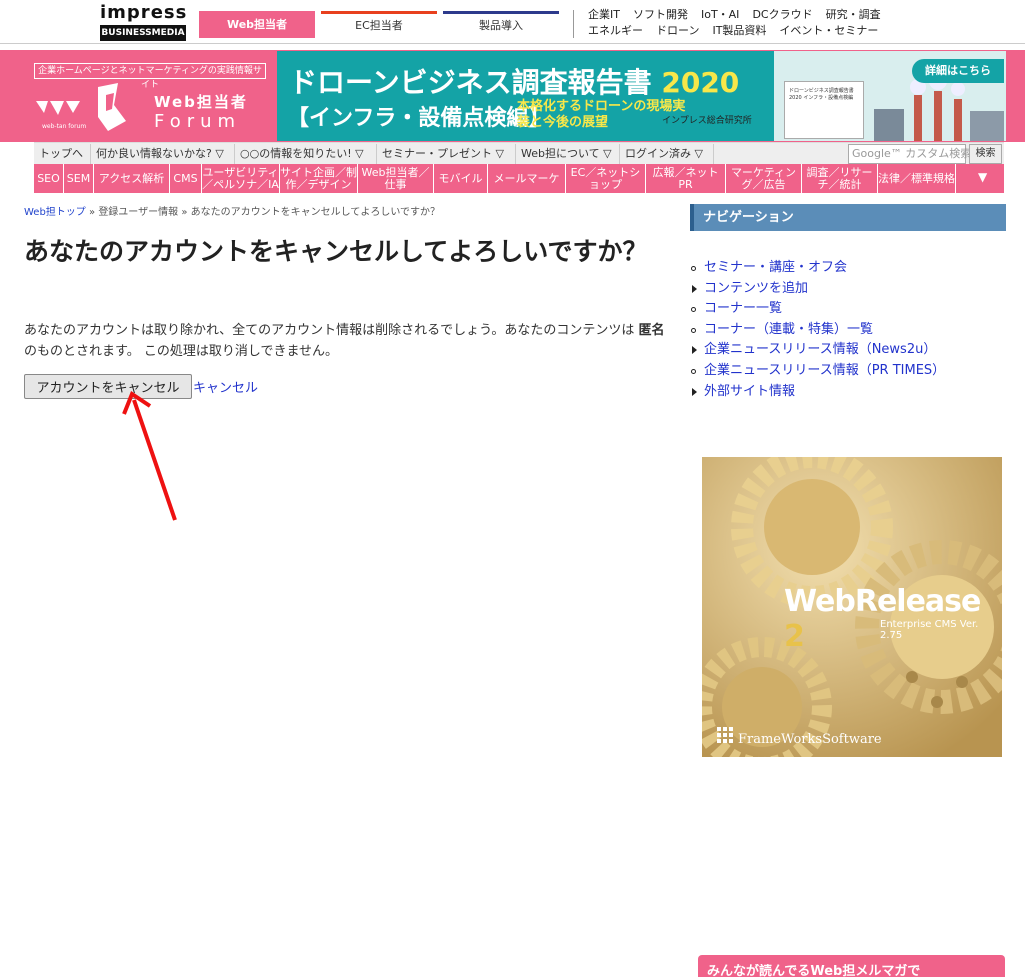 The height and width of the screenshot is (977, 1025). What do you see at coordinates (848, 289) in the screenshot?
I see `nav-item-add-content: コンテンツを追加` at bounding box center [848, 289].